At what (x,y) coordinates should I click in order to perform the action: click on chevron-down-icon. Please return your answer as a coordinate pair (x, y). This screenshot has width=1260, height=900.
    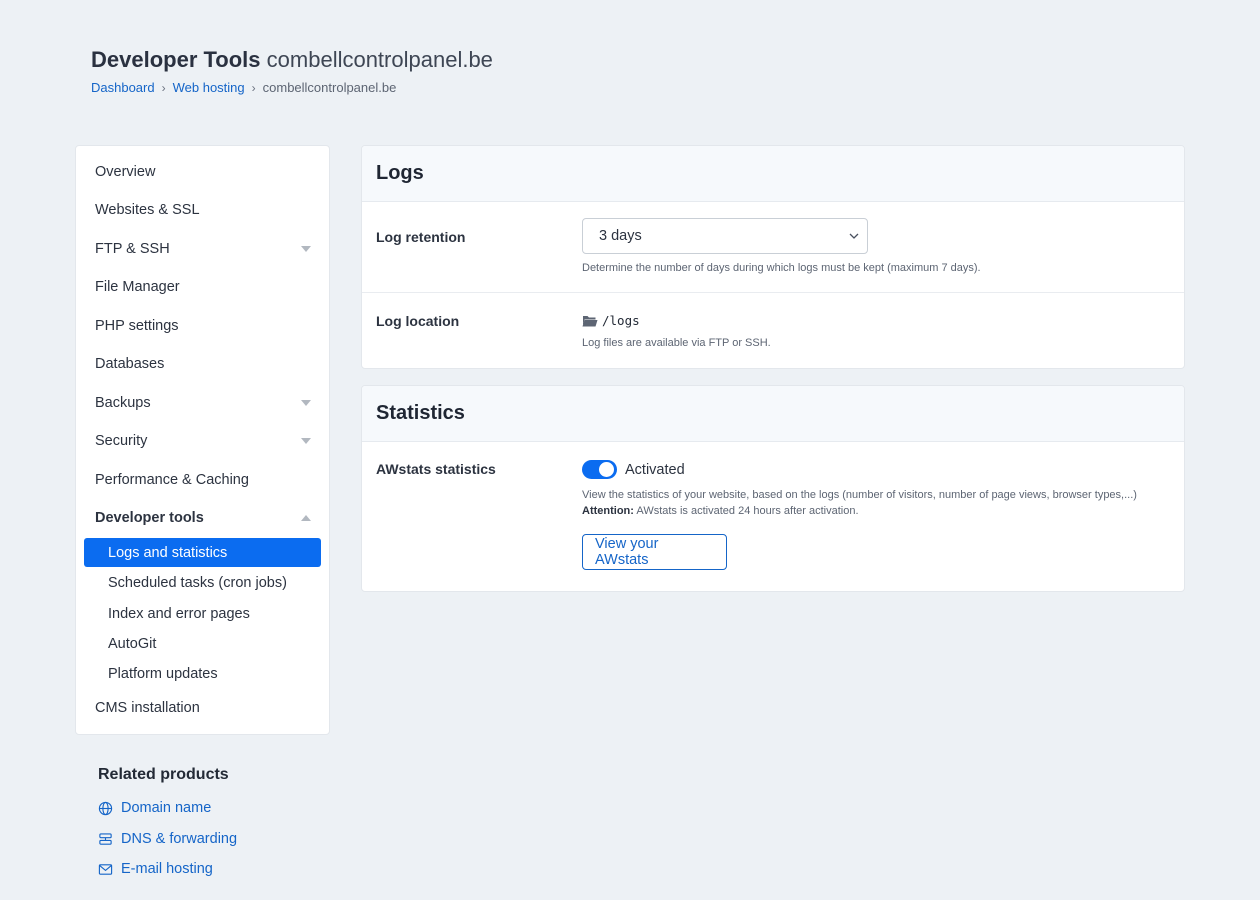
    Looking at the image, I should click on (854, 236).